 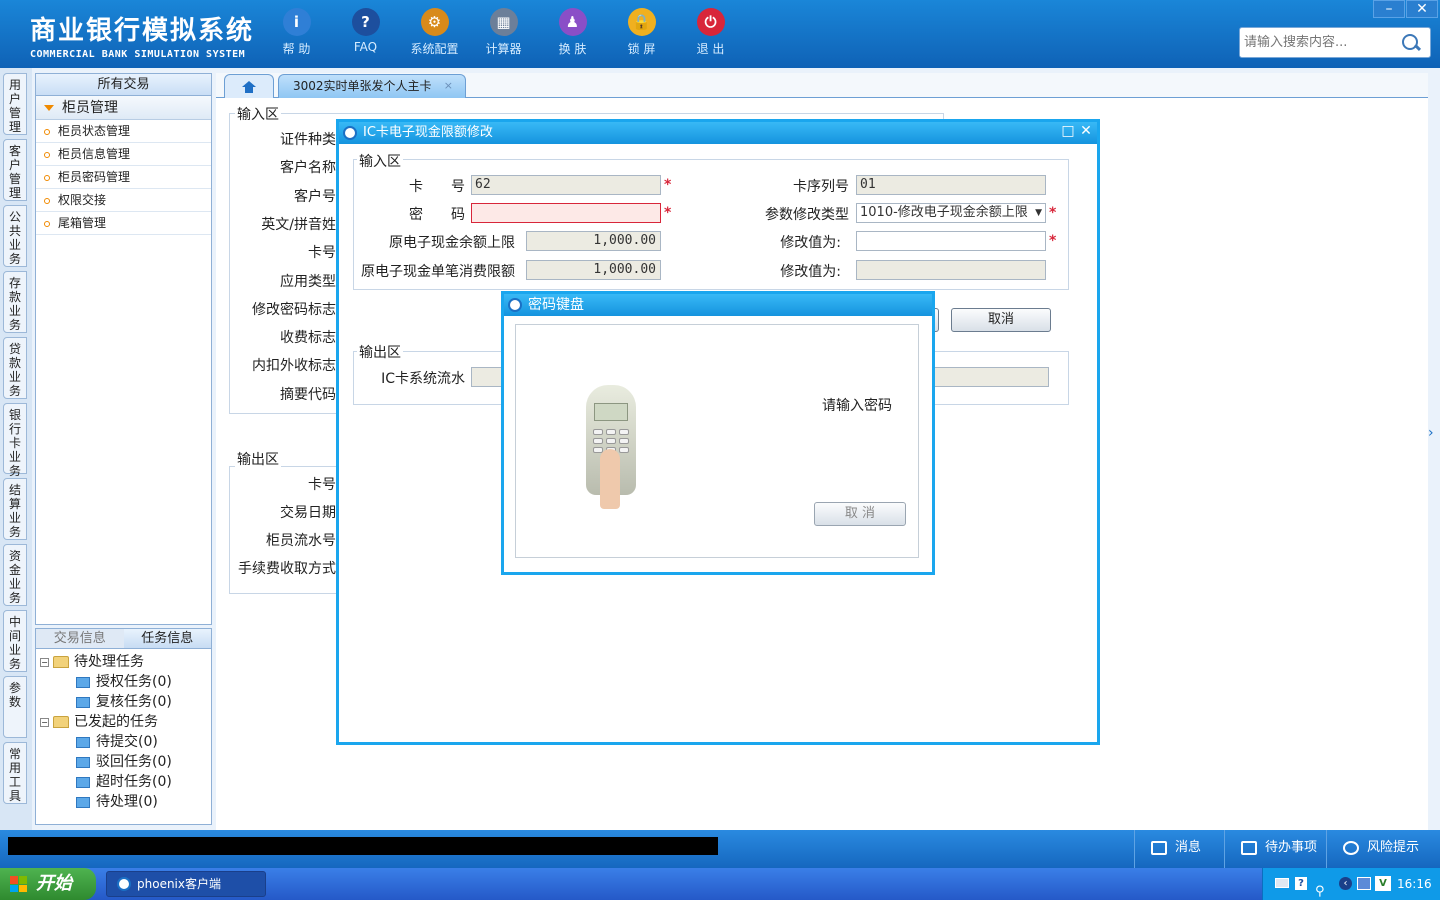 What do you see at coordinates (810, 243) in the screenshot?
I see `modify-value-label-1: 修改值为:` at bounding box center [810, 243].